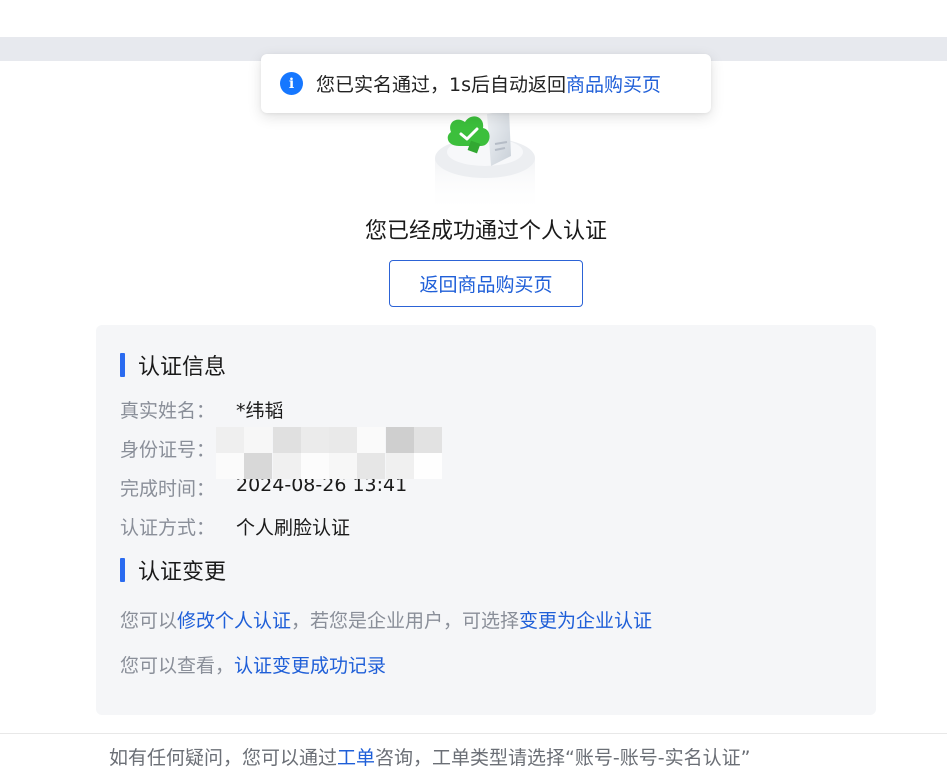 This screenshot has width=947, height=770. Describe the element at coordinates (441, 85) in the screenshot. I see `toast-message-text: 您已实名通过，1s后自动返回` at that location.